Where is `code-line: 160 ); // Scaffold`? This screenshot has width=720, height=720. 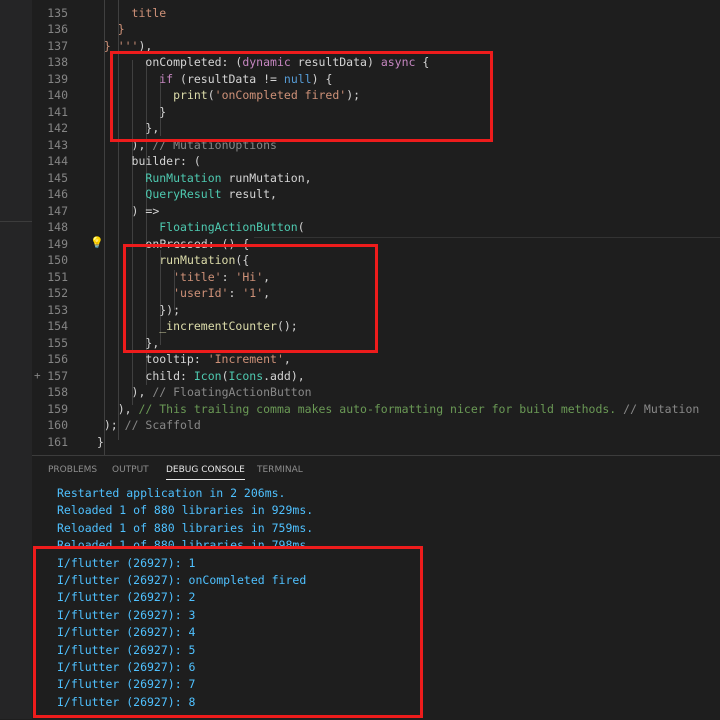 code-line: 160 ); // Scaffold is located at coordinates (376, 425).